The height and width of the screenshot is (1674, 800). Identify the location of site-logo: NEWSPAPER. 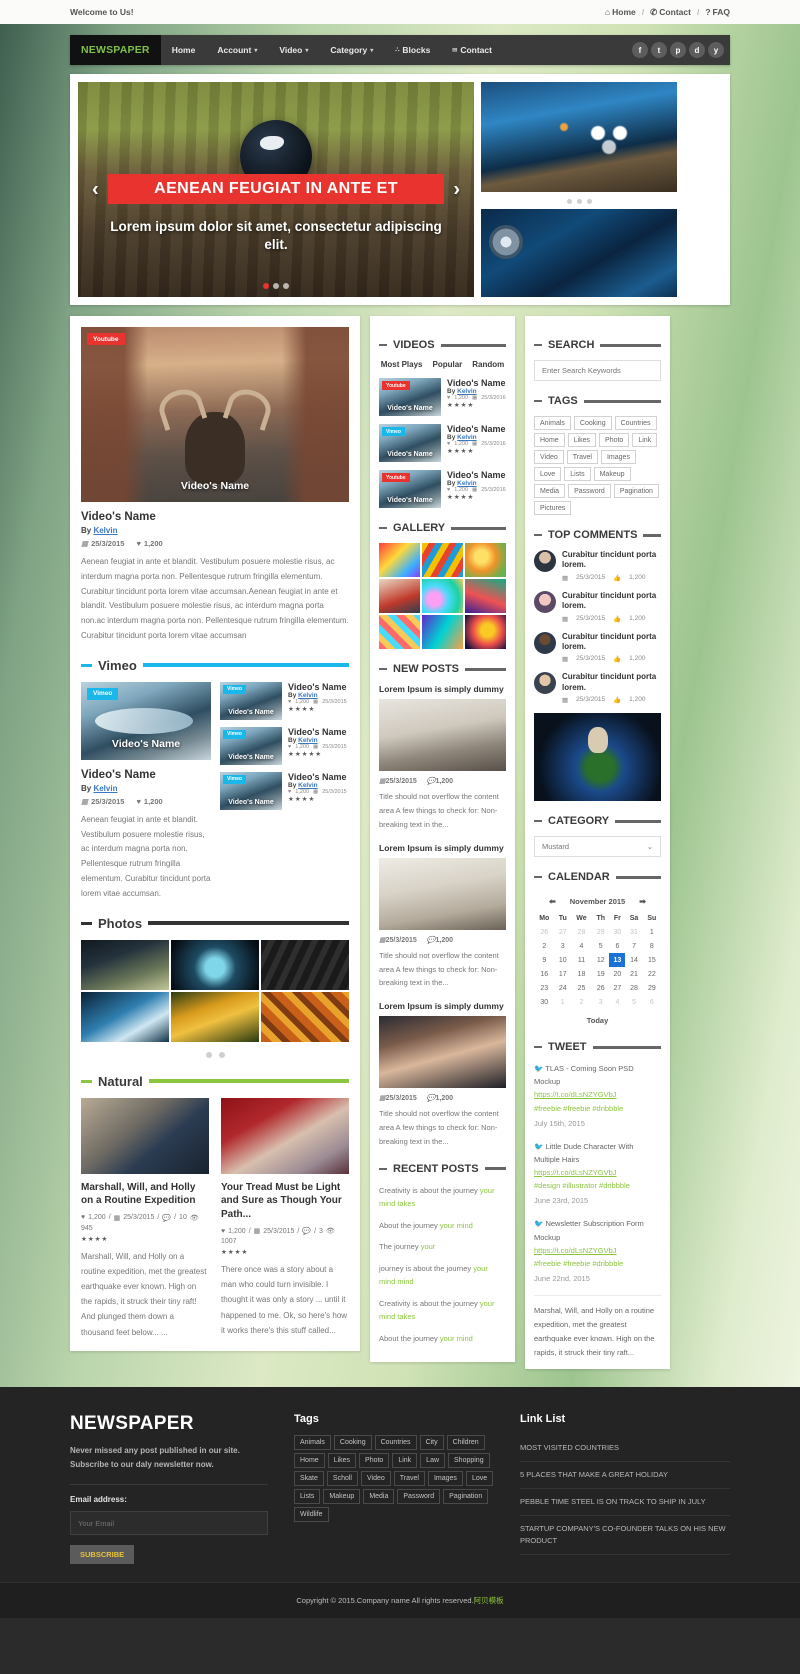
(115, 50).